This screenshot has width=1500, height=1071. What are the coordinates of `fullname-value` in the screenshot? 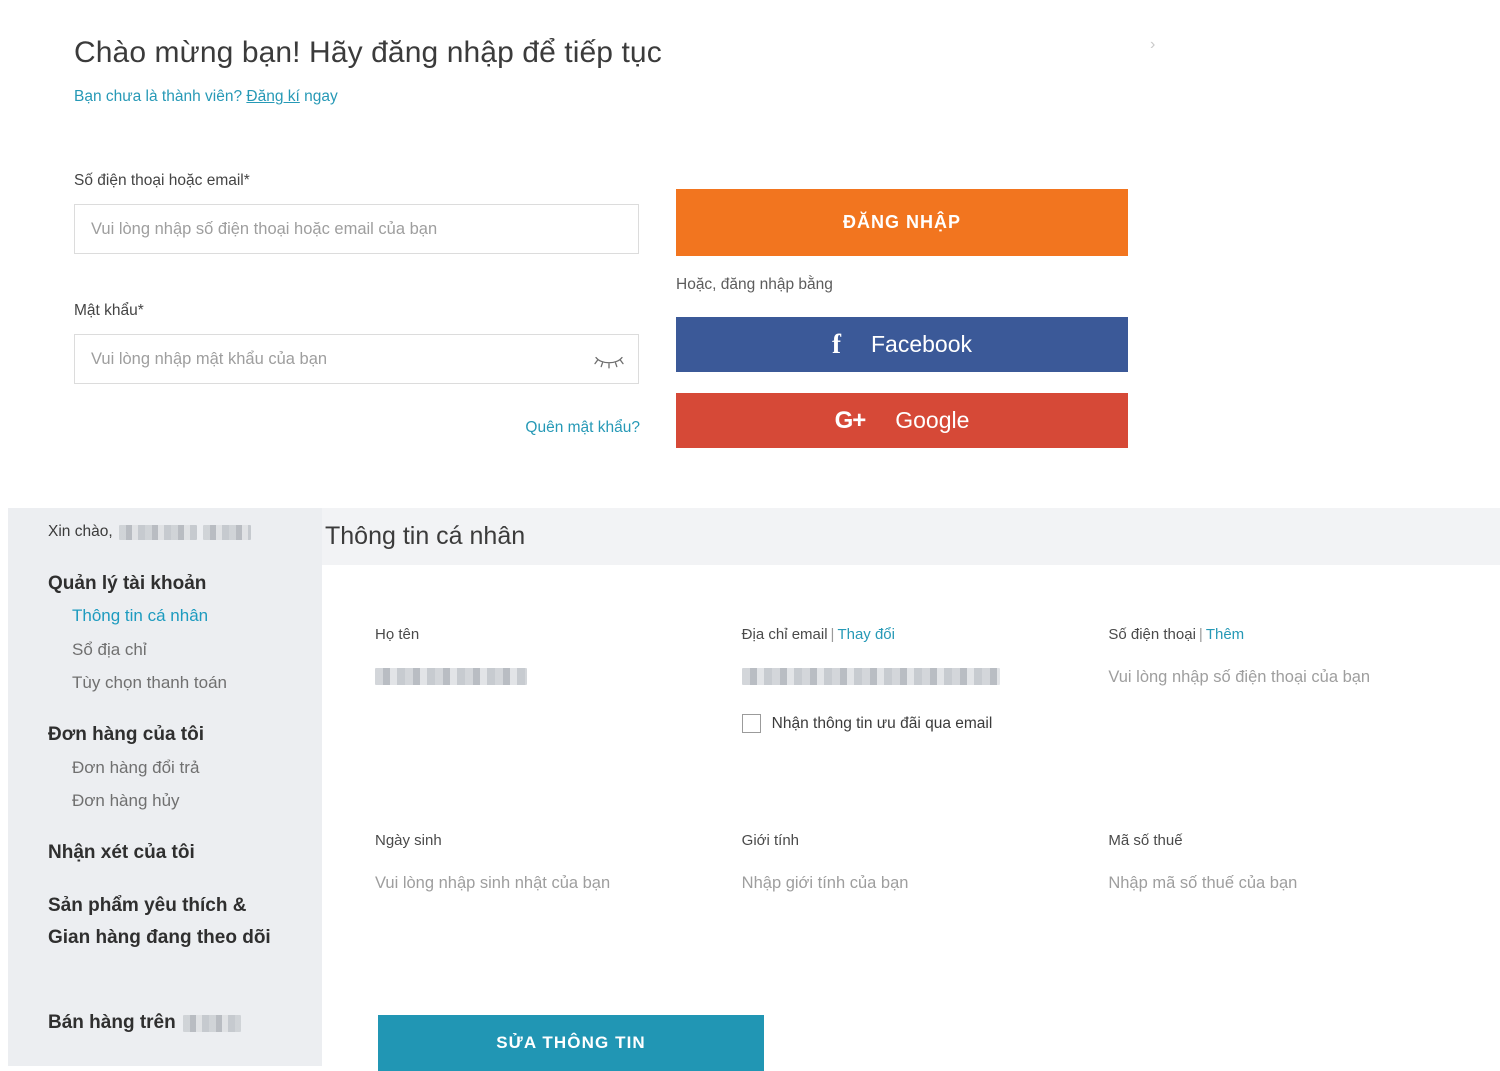 It's located at (558, 679).